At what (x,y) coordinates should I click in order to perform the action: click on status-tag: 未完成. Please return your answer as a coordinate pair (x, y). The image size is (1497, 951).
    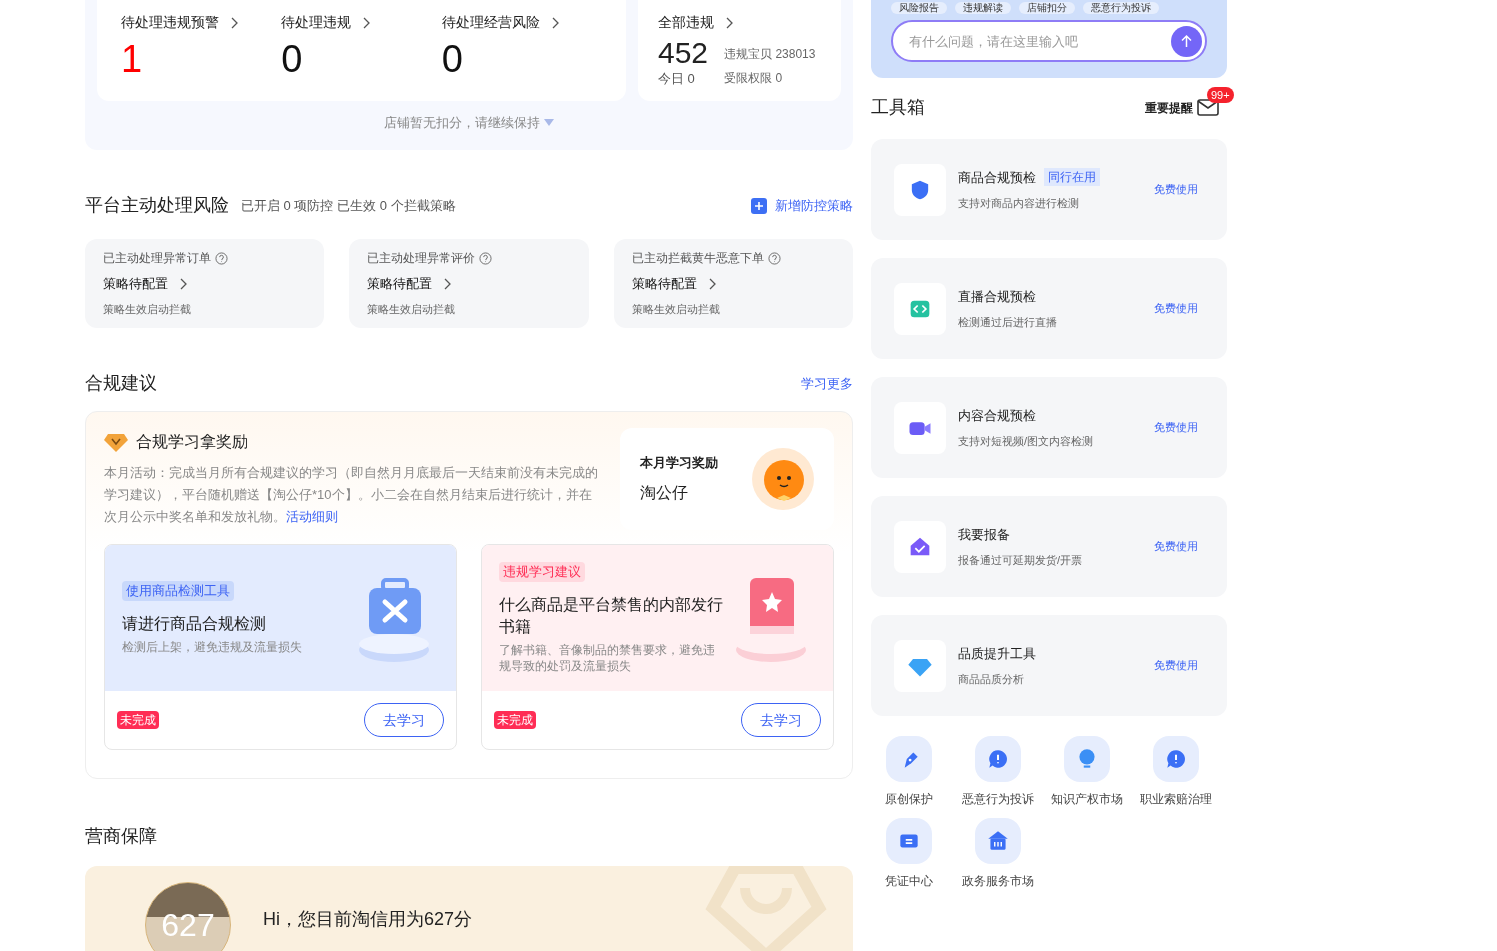
    Looking at the image, I should click on (138, 720).